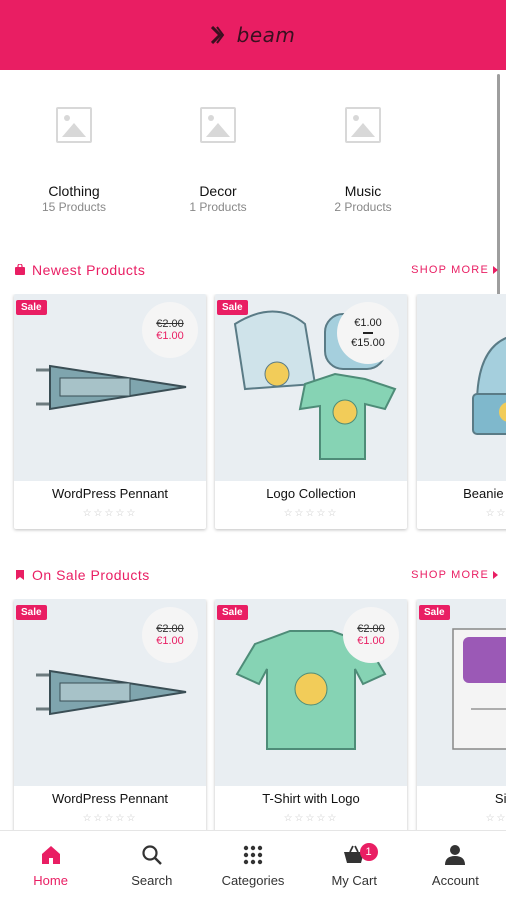  I want to click on brand: beam, so click(253, 35).